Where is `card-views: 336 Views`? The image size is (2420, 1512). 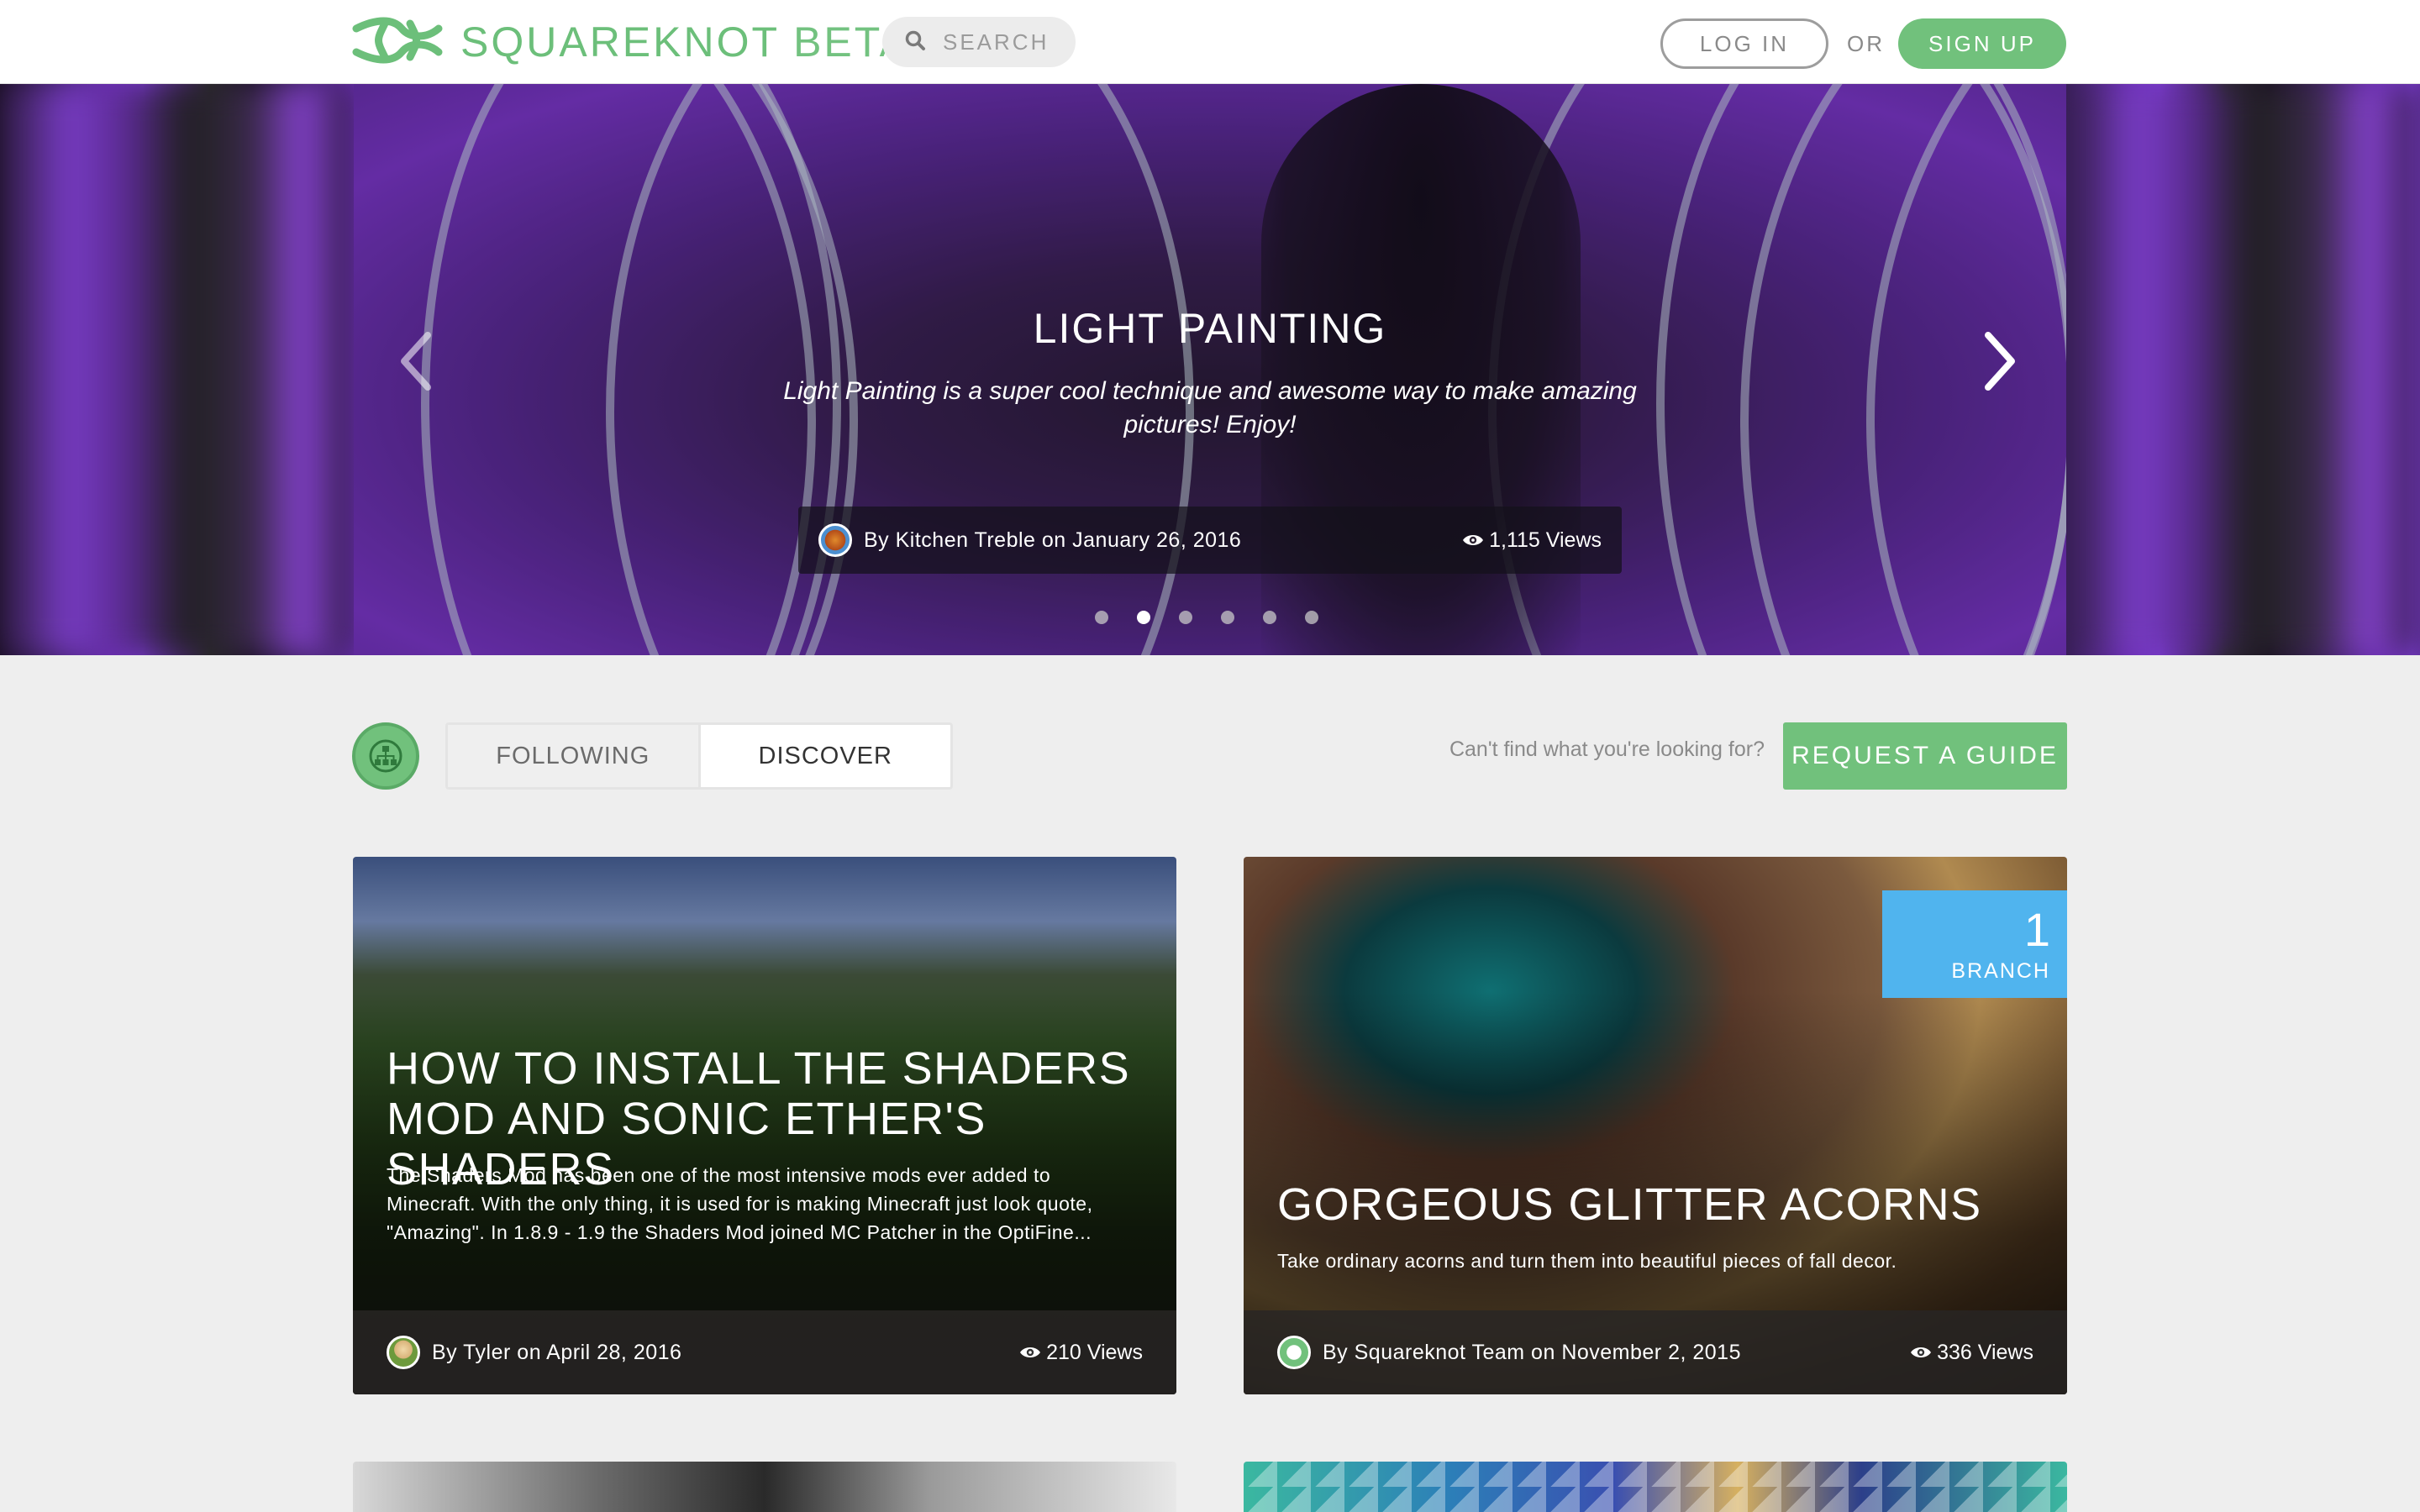 card-views: 336 Views is located at coordinates (1972, 1353).